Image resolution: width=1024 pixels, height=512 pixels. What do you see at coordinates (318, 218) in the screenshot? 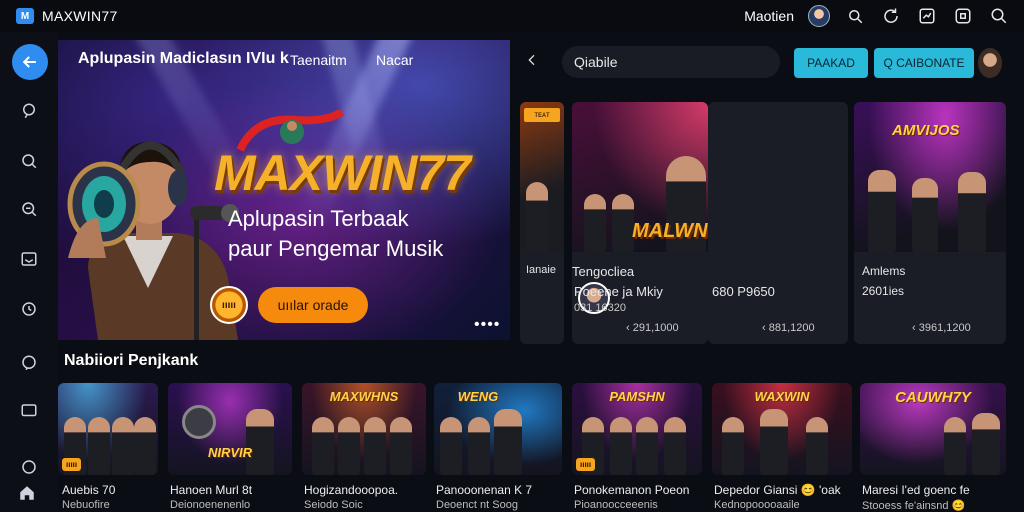
I see `hero-tagline: Aplupasin Terbaak` at bounding box center [318, 218].